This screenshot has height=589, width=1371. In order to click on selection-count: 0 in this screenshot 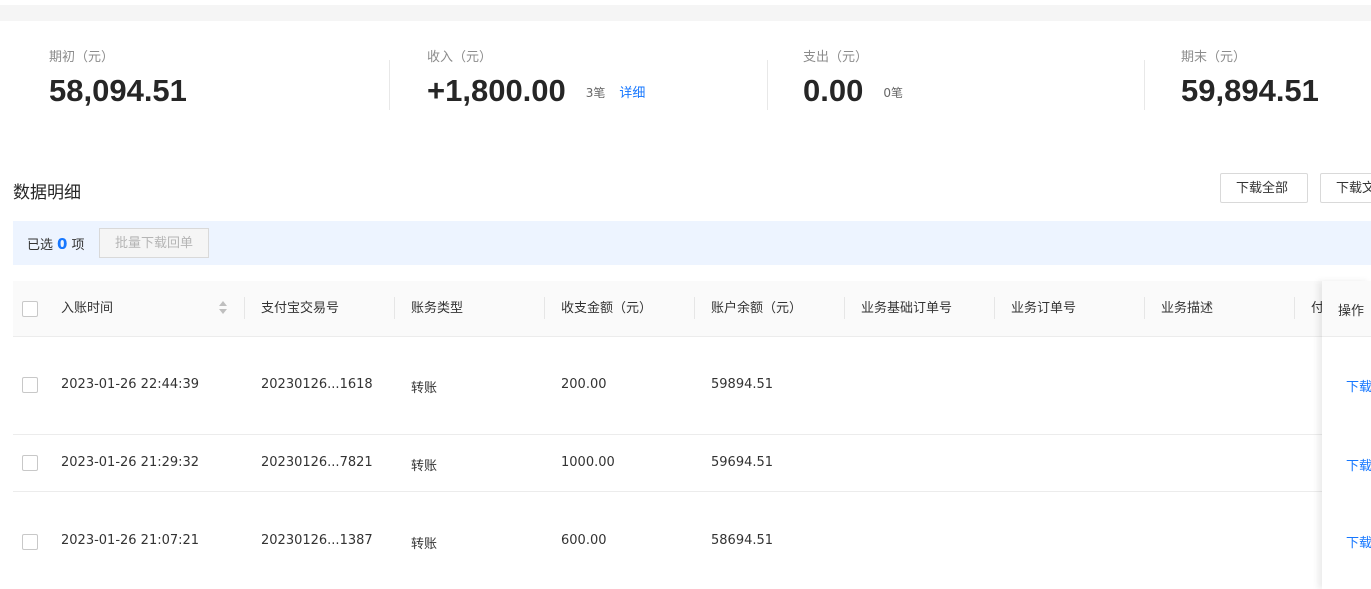, I will do `click(62, 244)`.